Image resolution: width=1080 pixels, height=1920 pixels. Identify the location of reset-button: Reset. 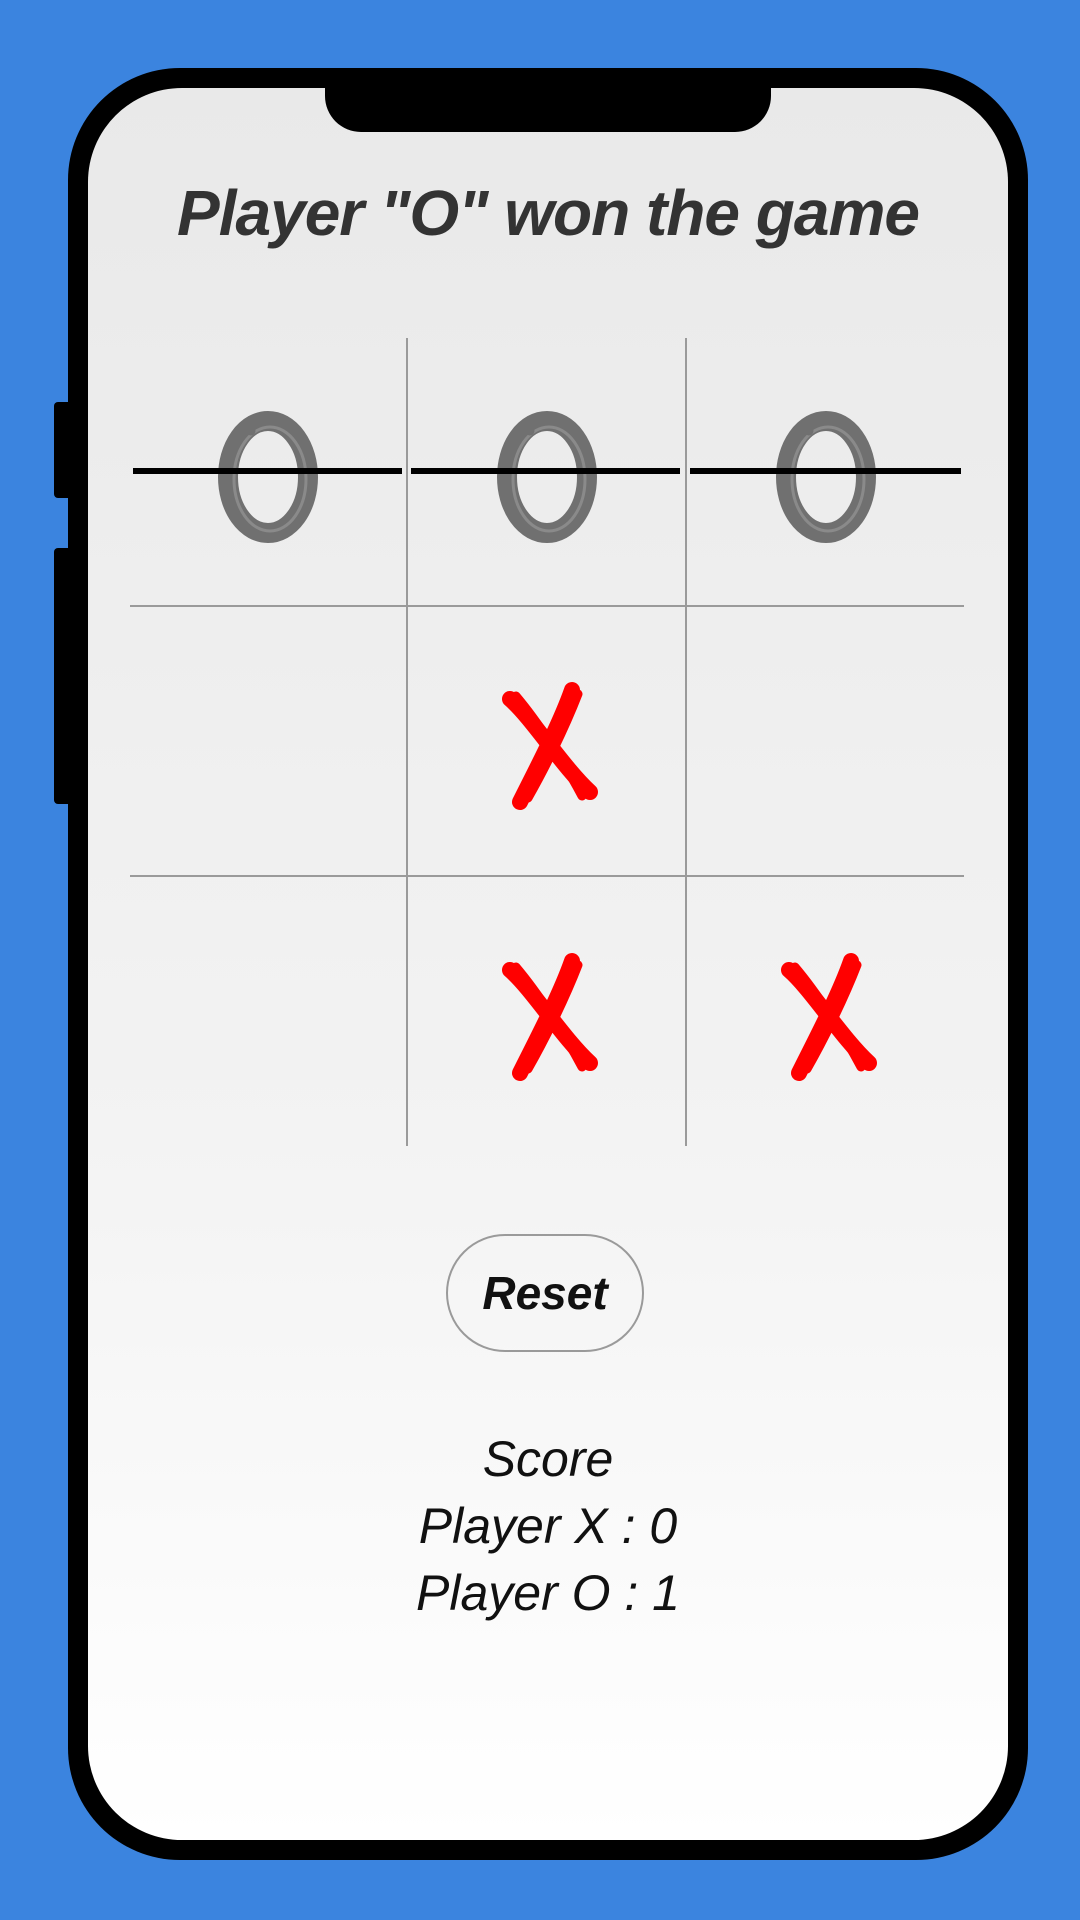
(545, 1293).